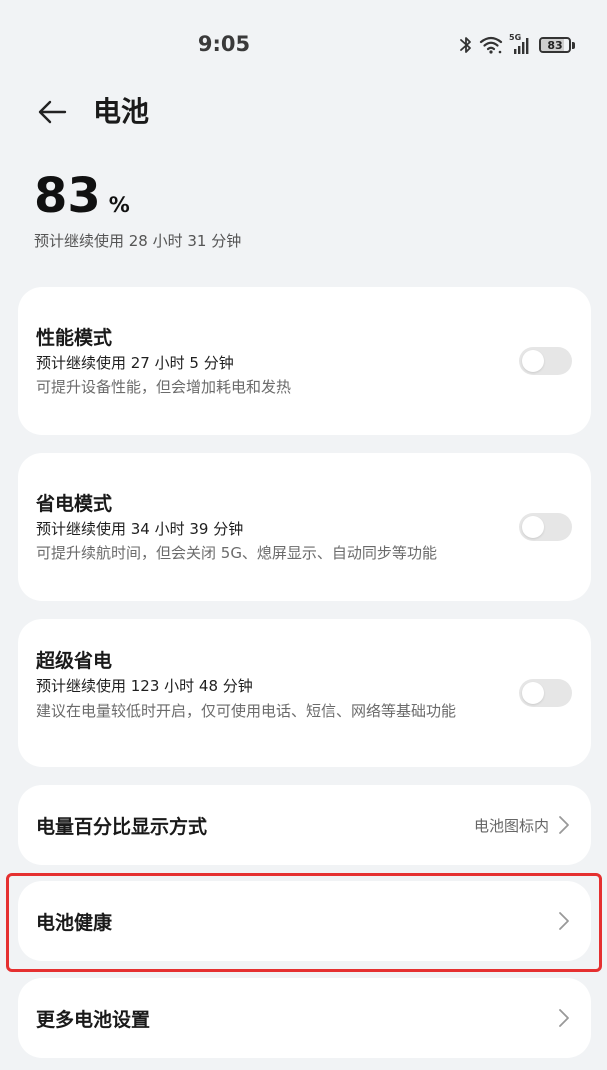  Describe the element at coordinates (491, 45) in the screenshot. I see `wifi-icon` at that location.